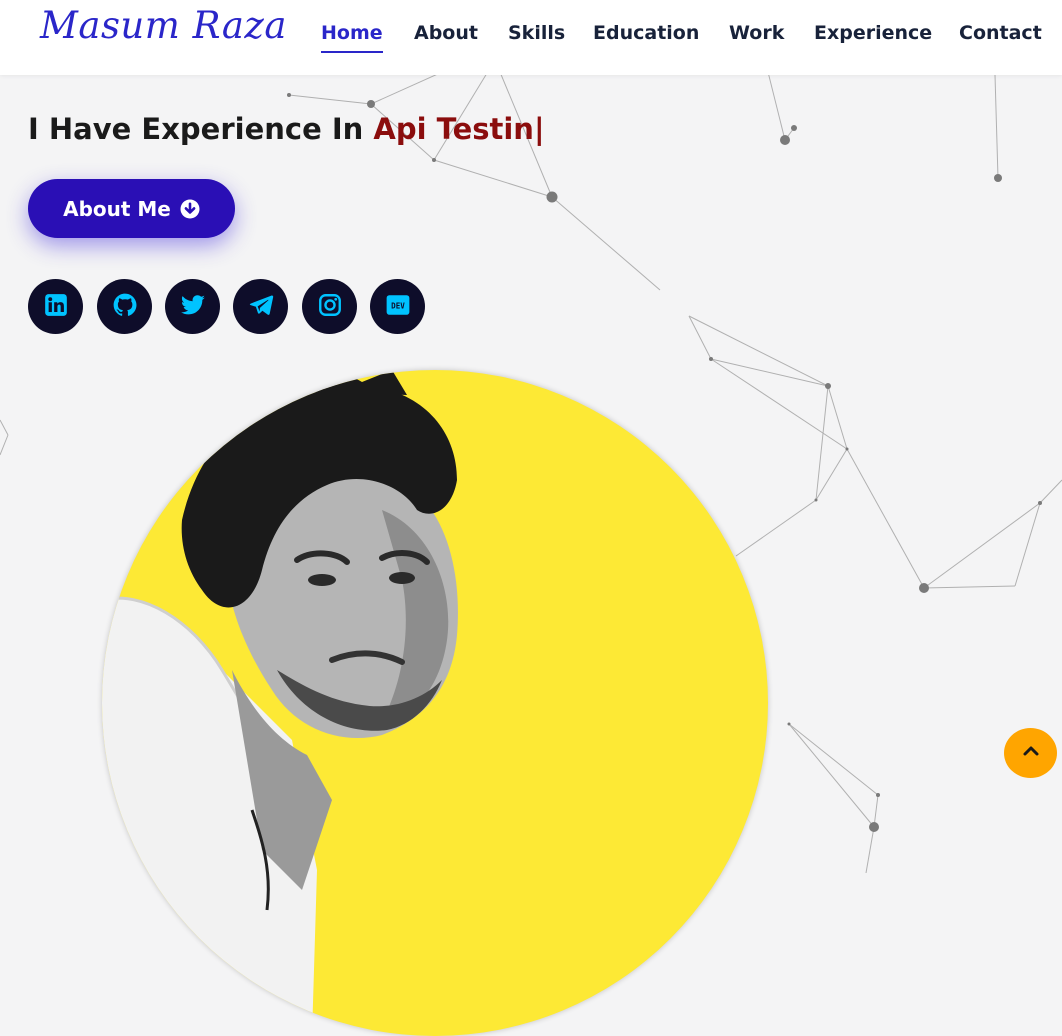 This screenshot has height=1036, width=1062. I want to click on social-linkedin-link, so click(55, 306).